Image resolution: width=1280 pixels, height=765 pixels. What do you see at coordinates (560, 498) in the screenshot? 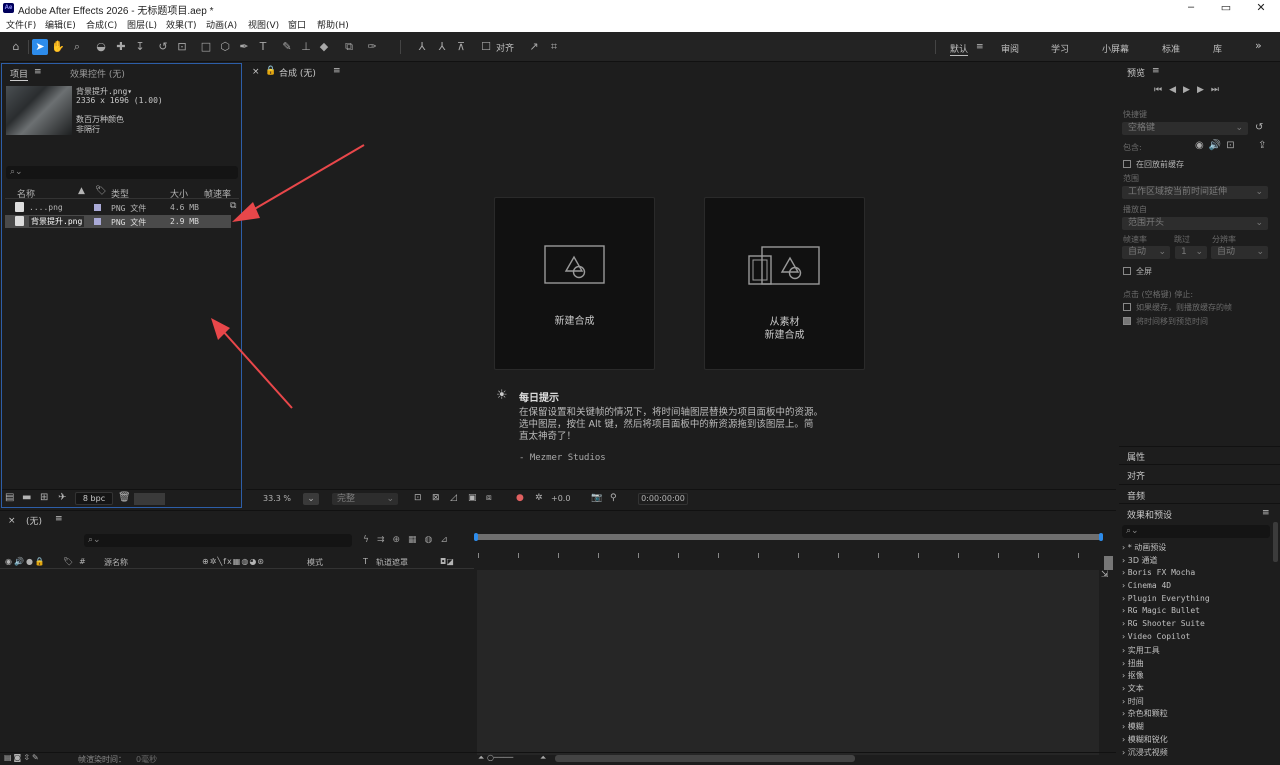
I see `exposure-value: +0.0` at bounding box center [560, 498].